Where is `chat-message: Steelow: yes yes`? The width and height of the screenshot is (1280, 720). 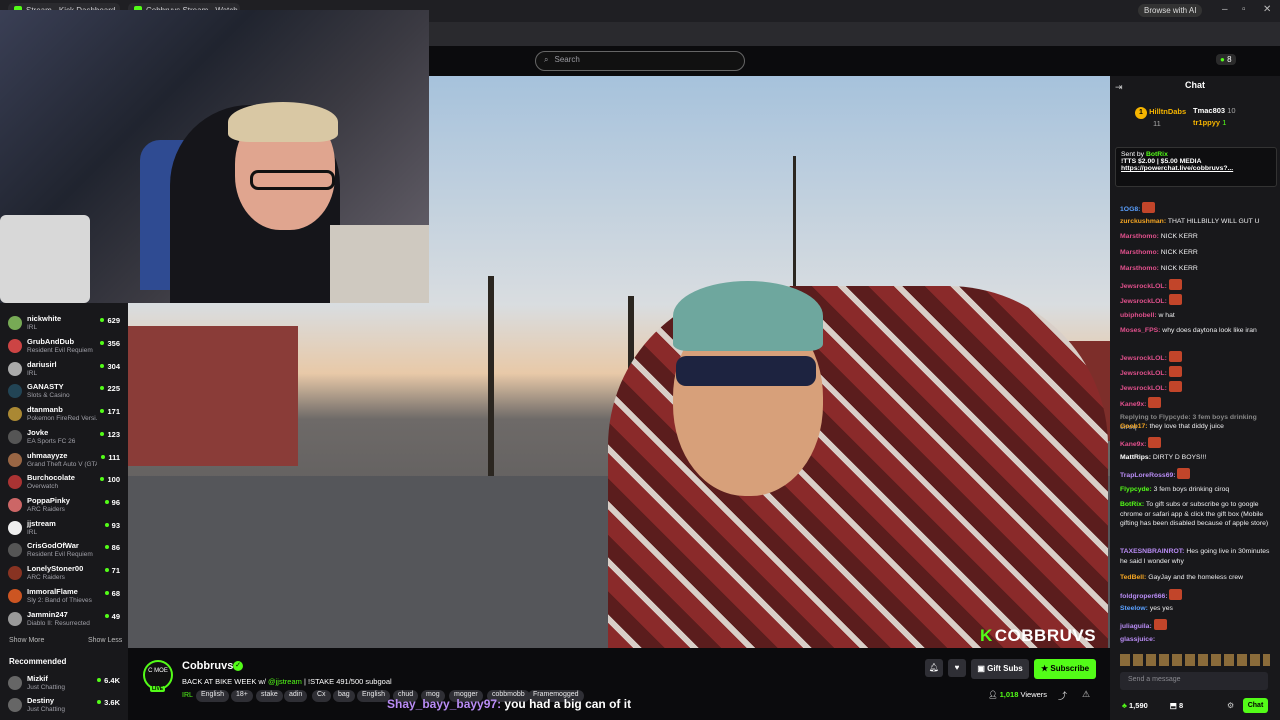
chat-message: Steelow: yes yes is located at coordinates (1196, 609).